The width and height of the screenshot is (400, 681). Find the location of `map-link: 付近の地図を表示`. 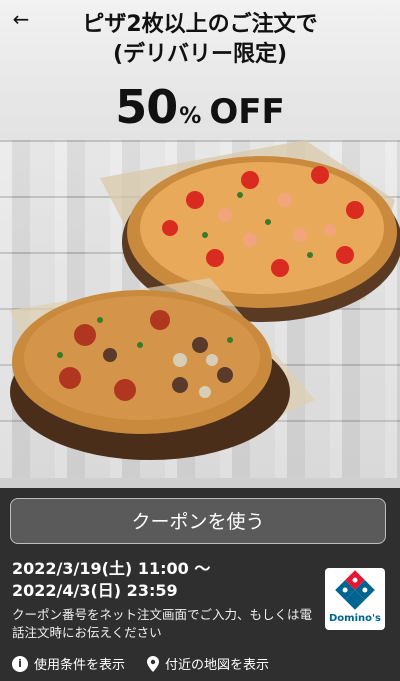

map-link: 付近の地図を表示 is located at coordinates (208, 663).